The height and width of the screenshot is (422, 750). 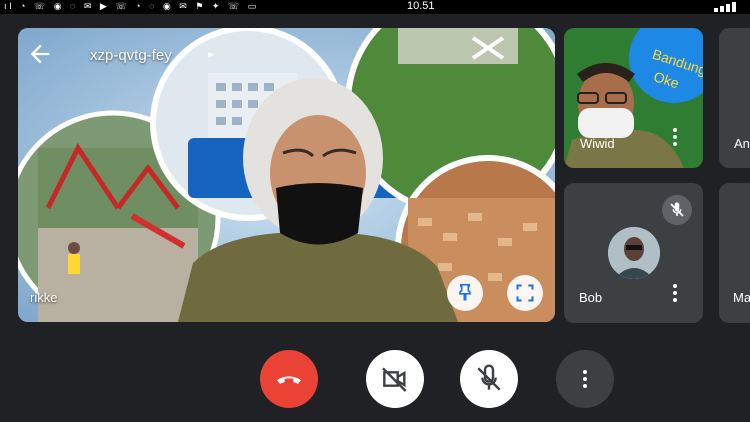 I want to click on participant-name: Wiwid, so click(x=597, y=143).